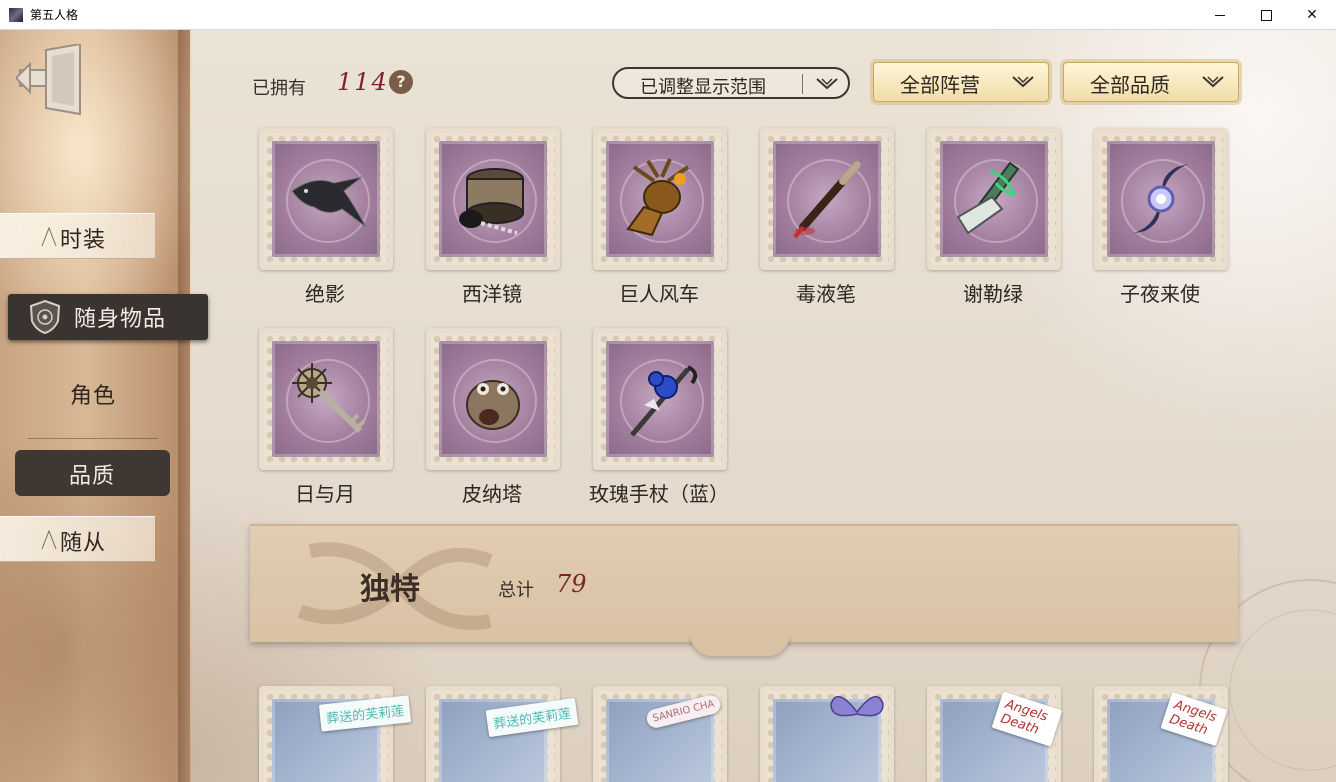 The height and width of the screenshot is (782, 1336). I want to click on window-titlebar: 第五人格 ✕, so click(668, 15).